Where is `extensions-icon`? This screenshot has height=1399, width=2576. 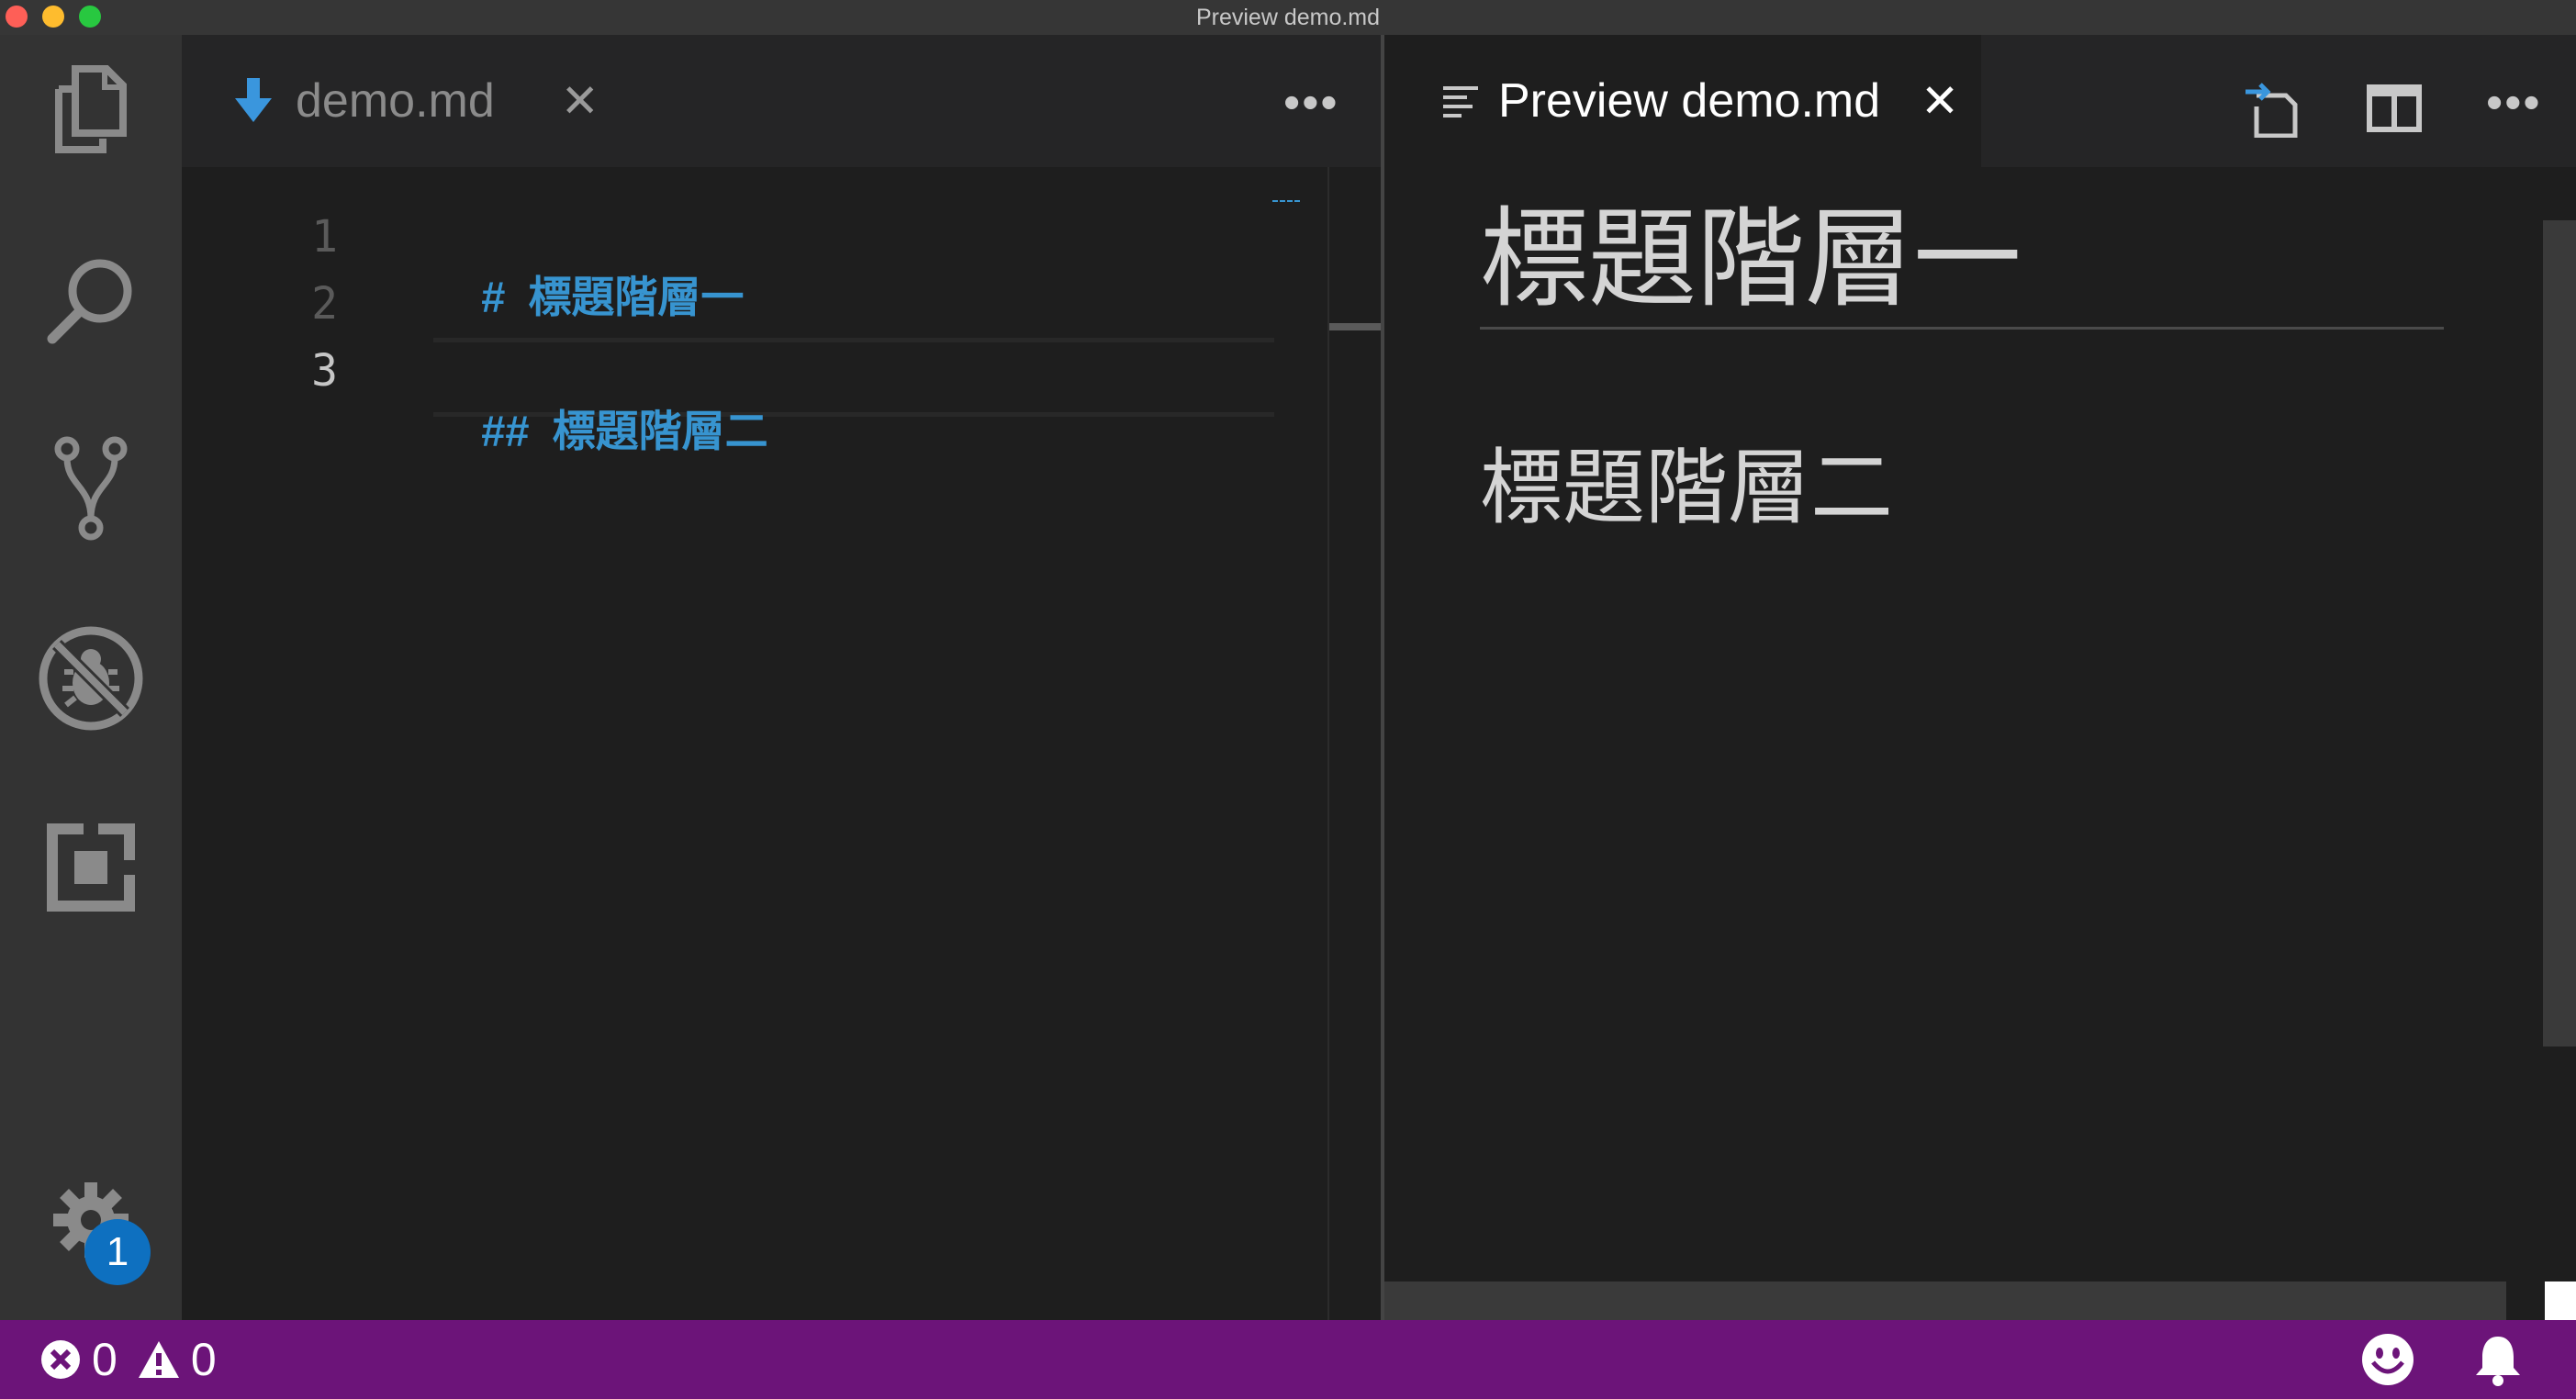
extensions-icon is located at coordinates (91, 867).